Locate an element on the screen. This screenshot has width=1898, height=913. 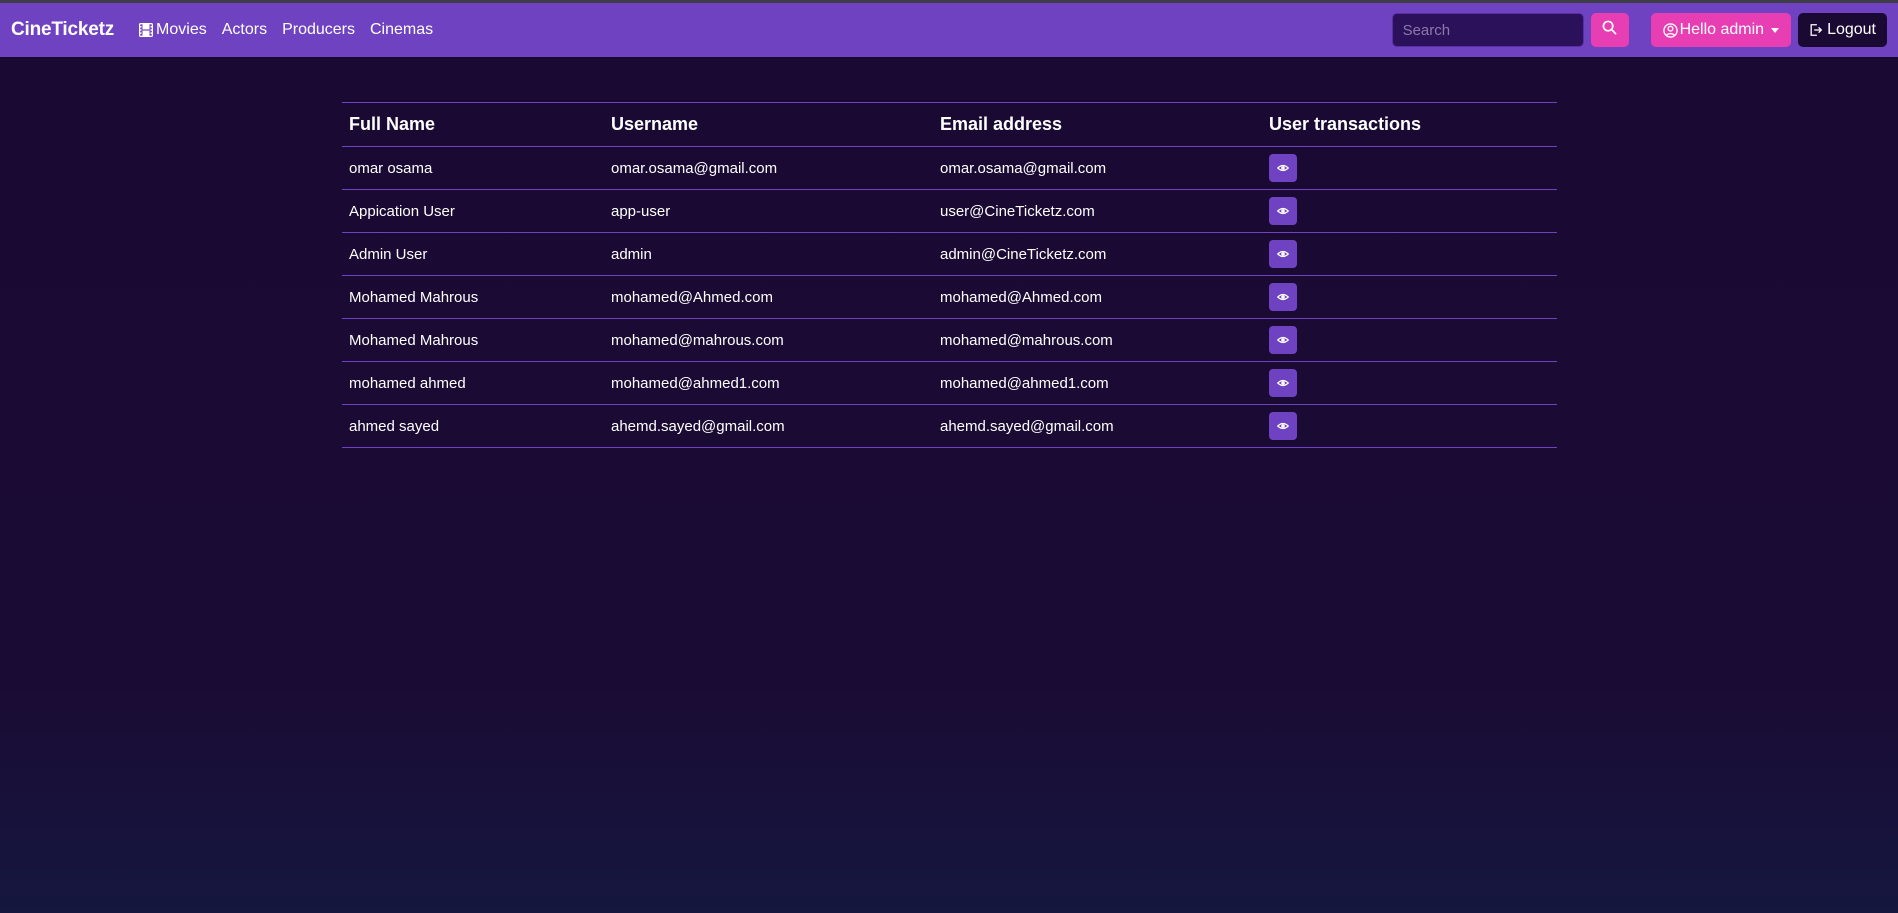
header-username: Username is located at coordinates (768, 124).